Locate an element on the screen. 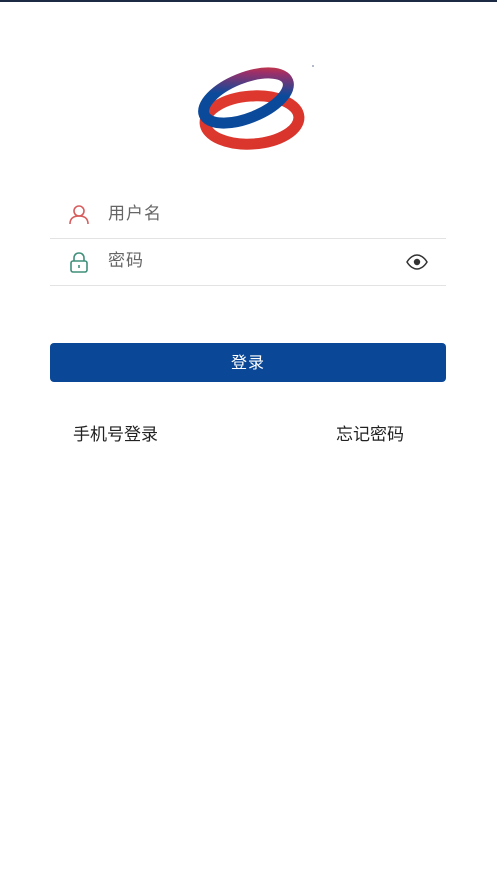  username-field: 用户名 is located at coordinates (248, 215).